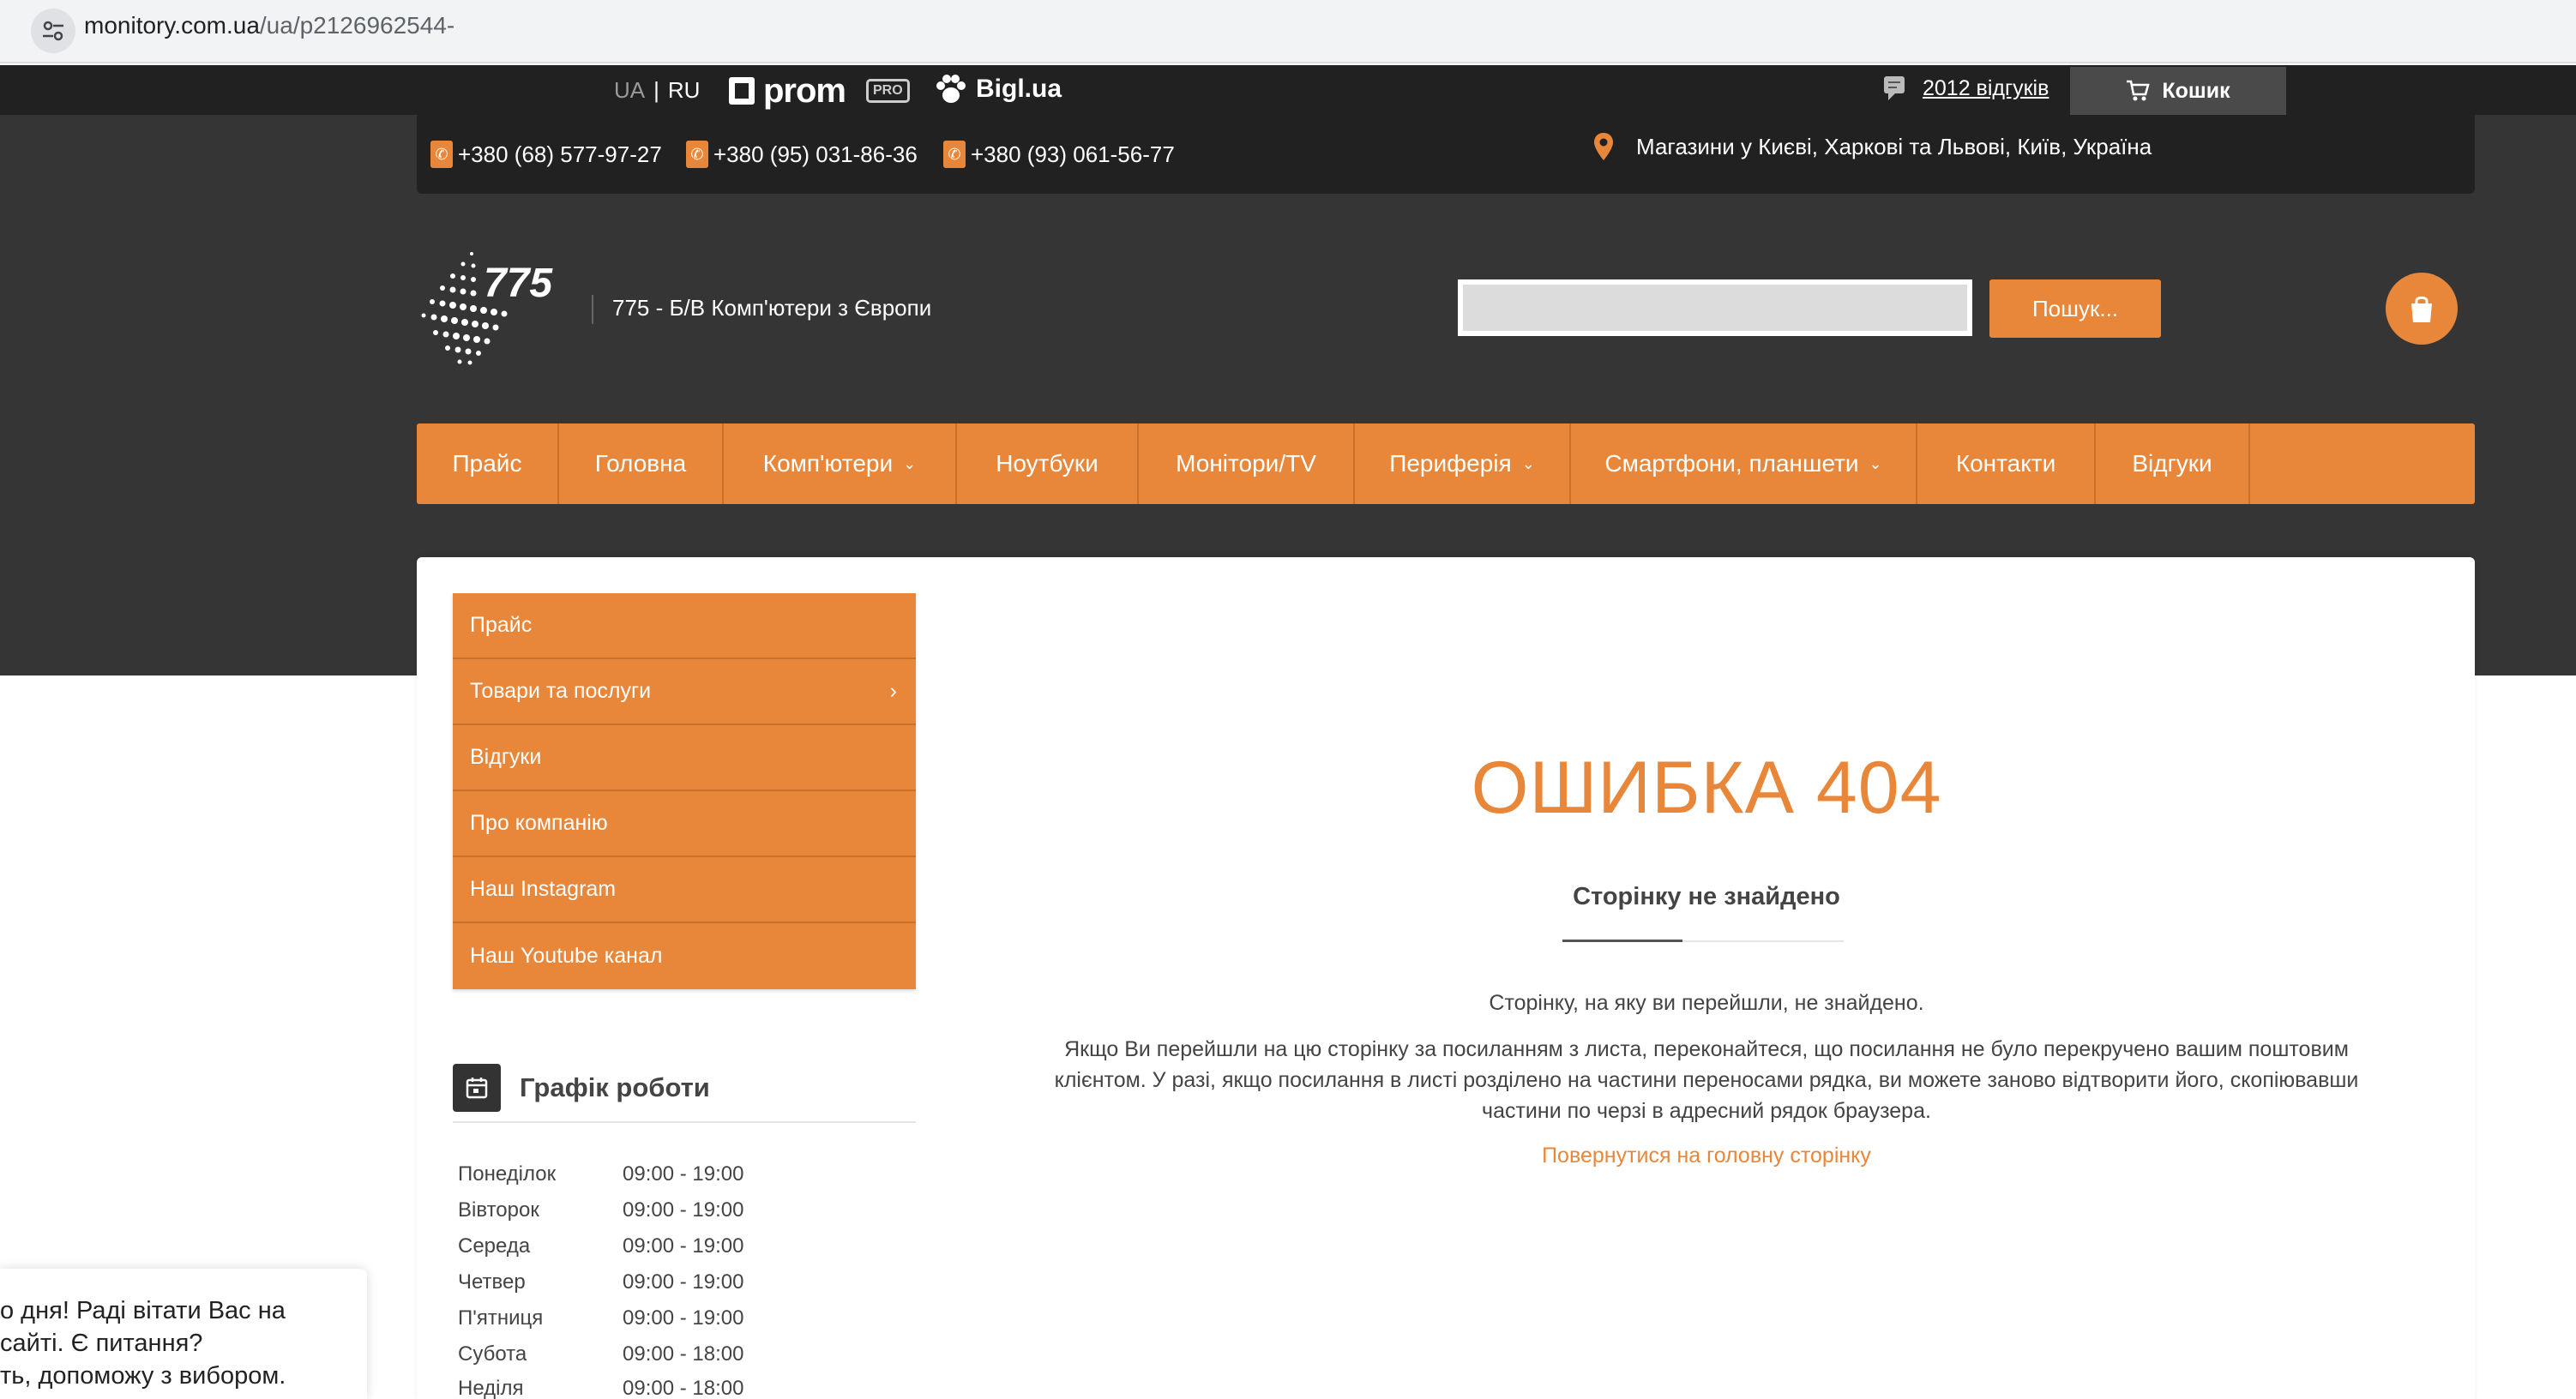 The image size is (2576, 1399). What do you see at coordinates (684, 956) in the screenshot?
I see `sidebar-item-youtube: Наш Youtube канал` at bounding box center [684, 956].